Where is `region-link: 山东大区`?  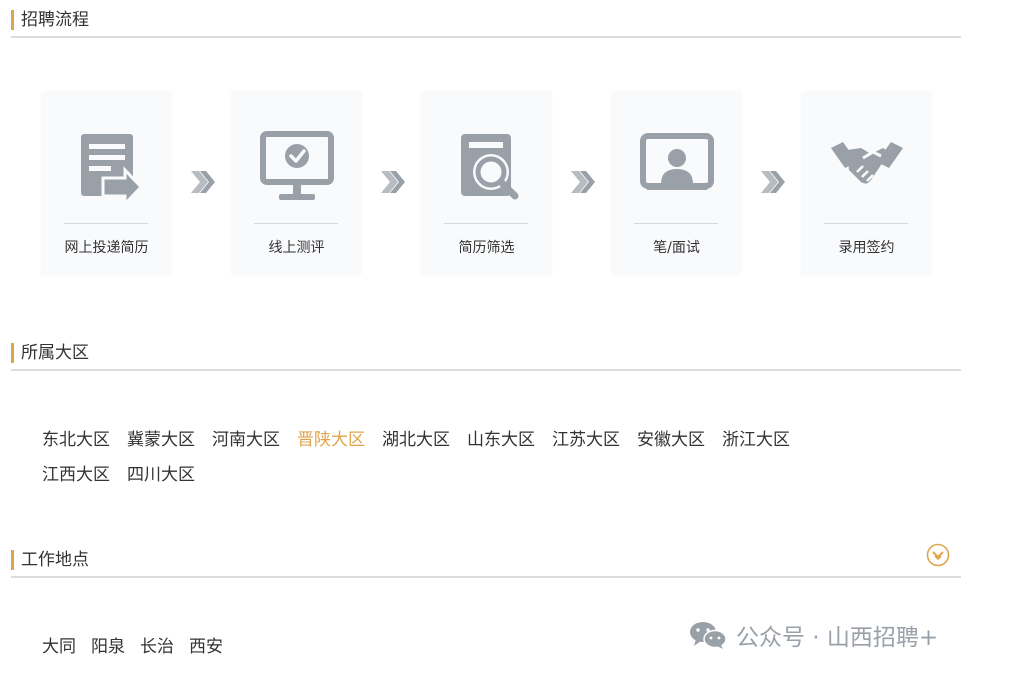
region-link: 山东大区 is located at coordinates (501, 440).